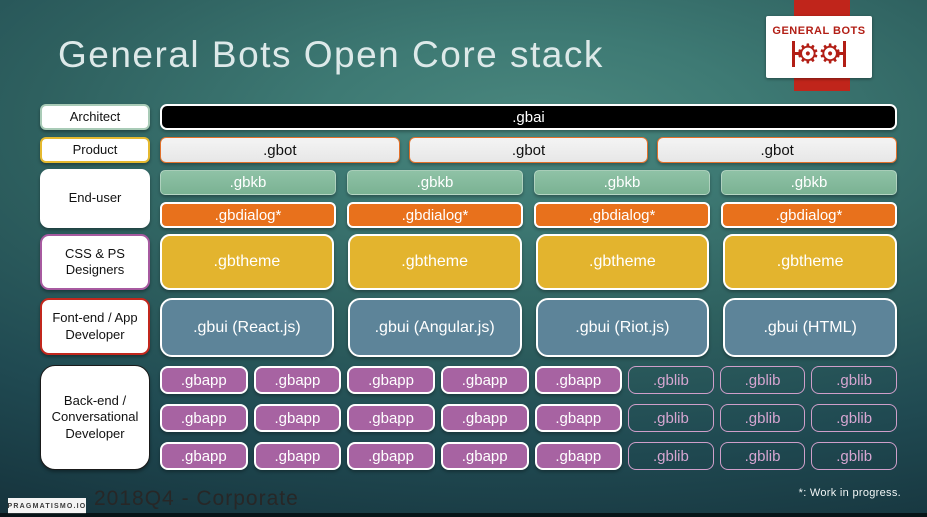 This screenshot has height=517, width=927. What do you see at coordinates (95, 198) in the screenshot?
I see `role-label-end-user: End-user` at bounding box center [95, 198].